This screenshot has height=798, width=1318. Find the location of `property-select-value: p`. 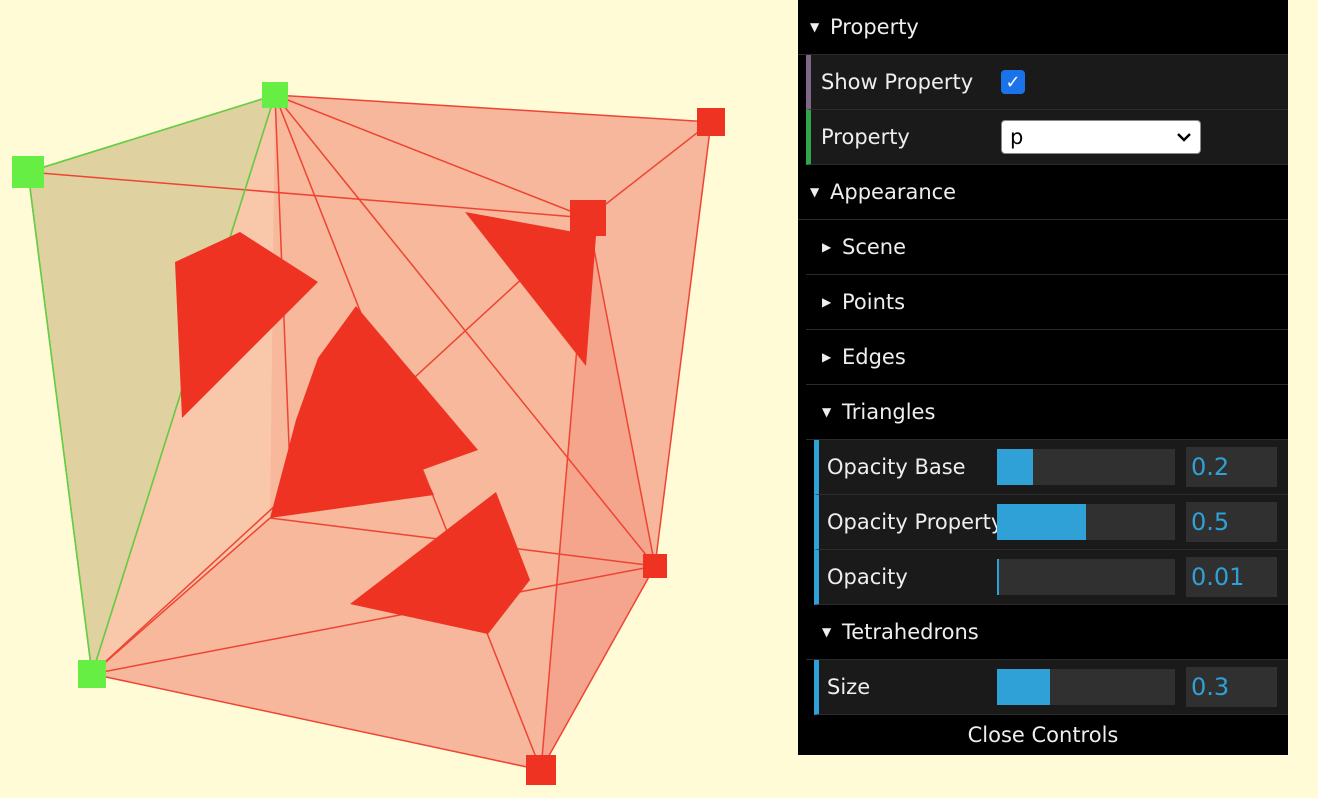

property-select-value: p is located at coordinates (1017, 137).